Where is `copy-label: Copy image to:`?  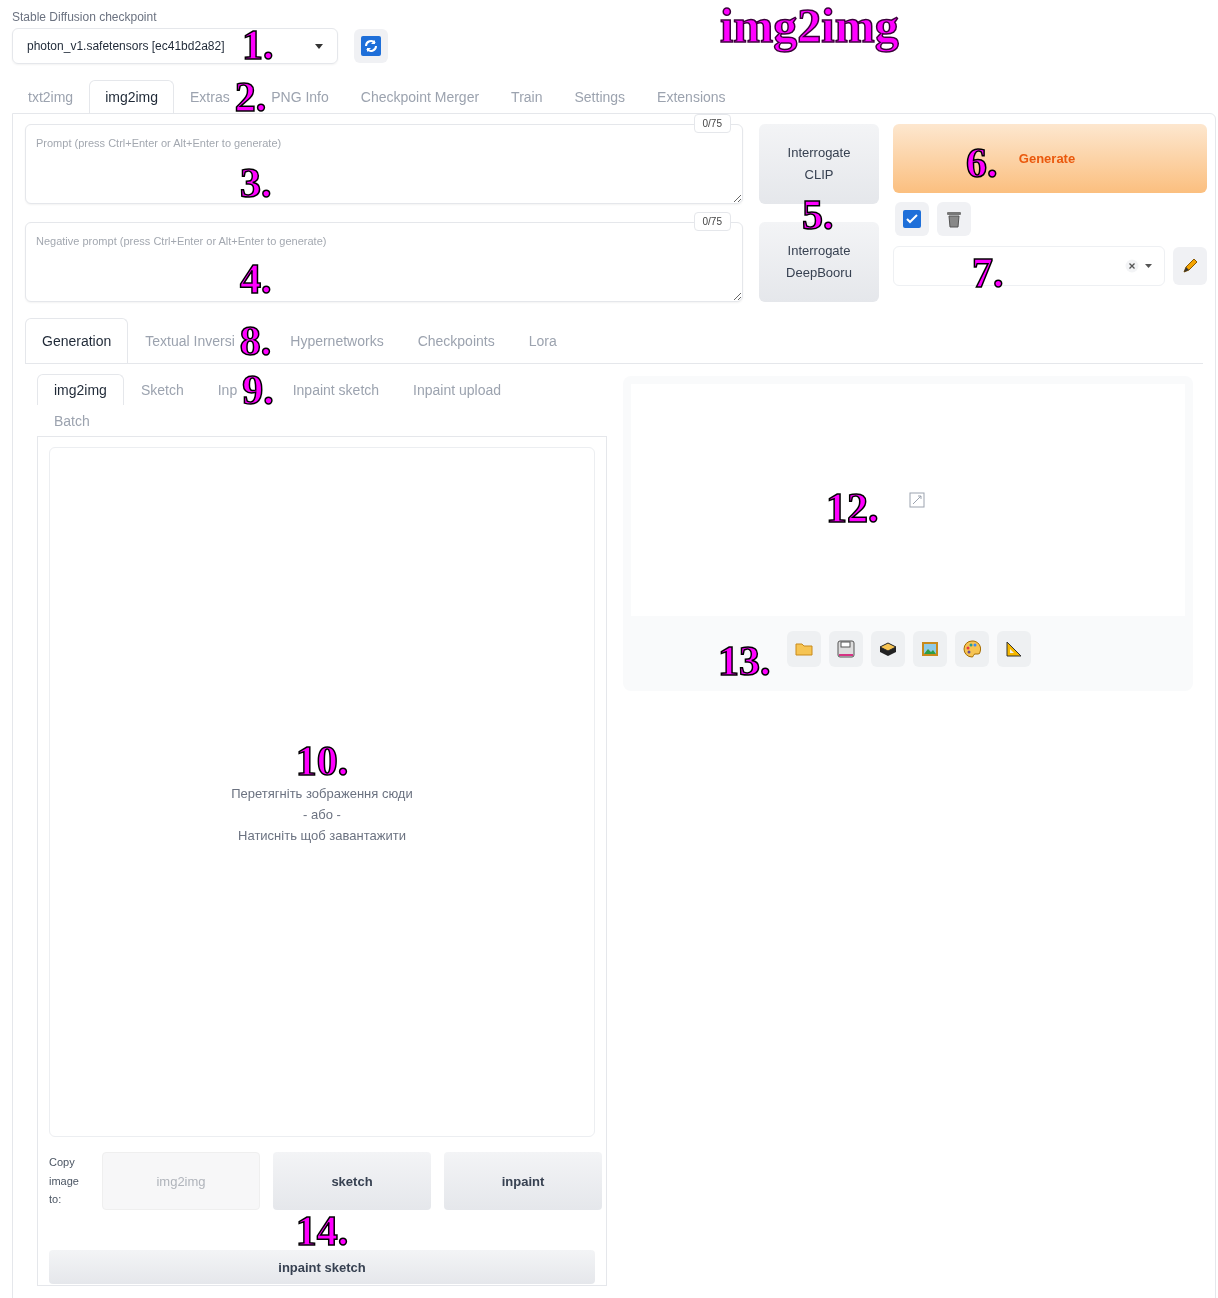 copy-label: Copy image to: is located at coordinates (64, 1181).